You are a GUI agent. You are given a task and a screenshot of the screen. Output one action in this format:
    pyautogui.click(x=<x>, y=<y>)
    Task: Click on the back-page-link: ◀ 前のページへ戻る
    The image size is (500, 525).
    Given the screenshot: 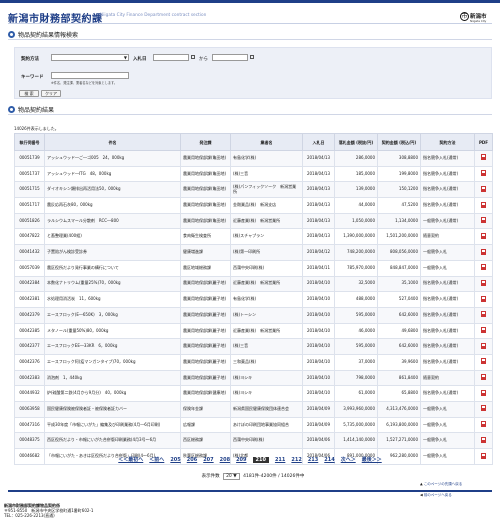 What is the action you would take?
    pyautogui.click(x=441, y=495)
    